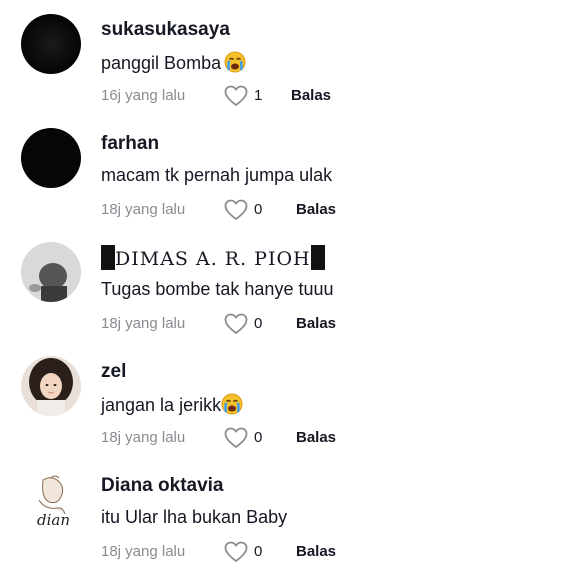 The height and width of the screenshot is (570, 582). I want to click on avatar: dian, so click(51, 500).